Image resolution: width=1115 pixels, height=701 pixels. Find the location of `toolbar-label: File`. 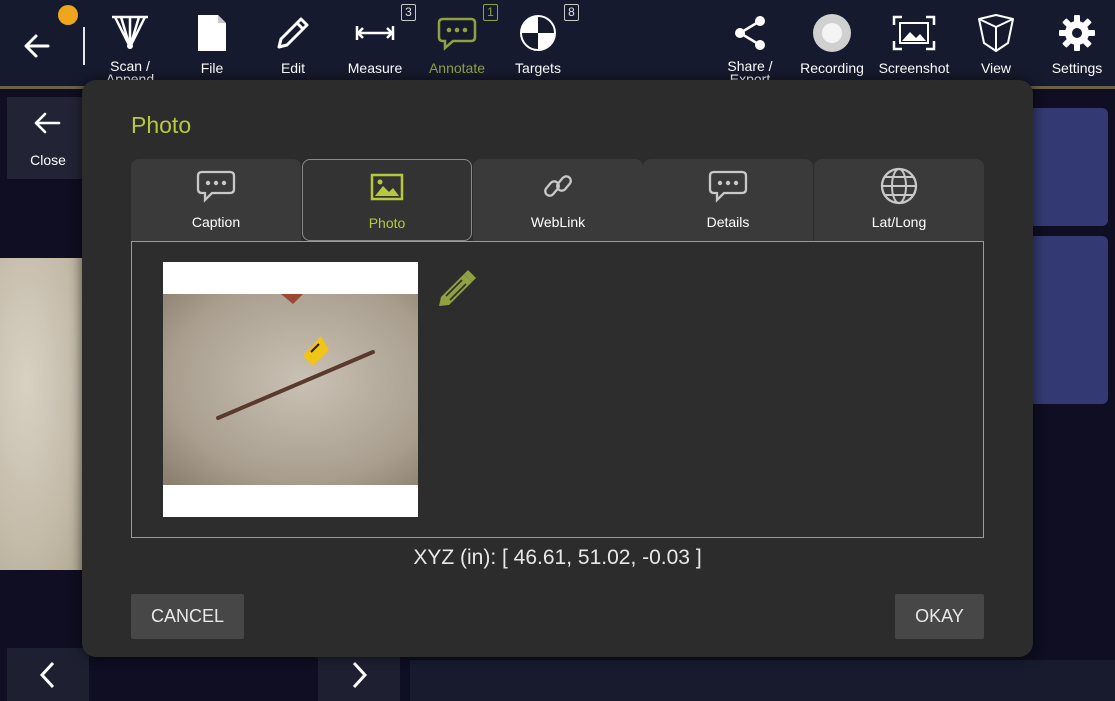

toolbar-label: File is located at coordinates (212, 68).